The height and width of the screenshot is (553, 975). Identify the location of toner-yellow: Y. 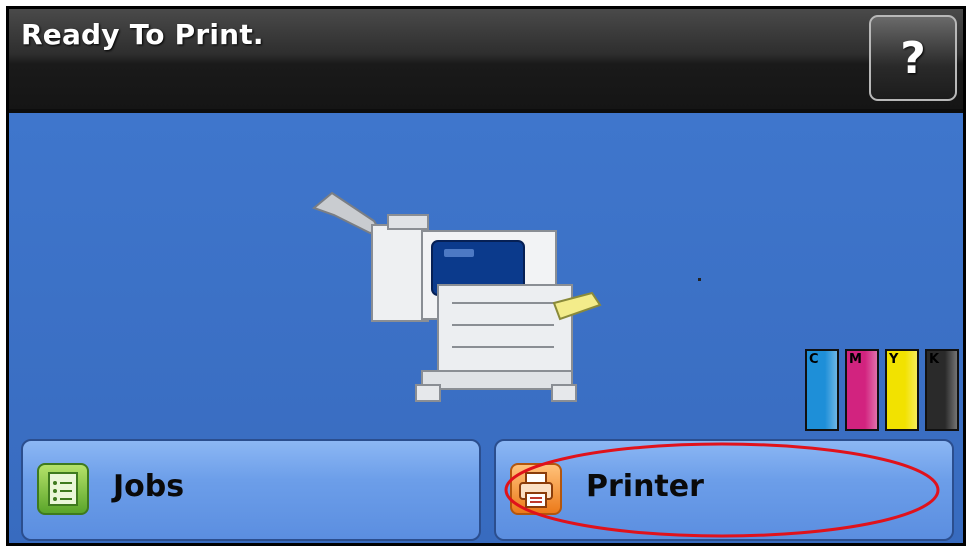
(902, 390).